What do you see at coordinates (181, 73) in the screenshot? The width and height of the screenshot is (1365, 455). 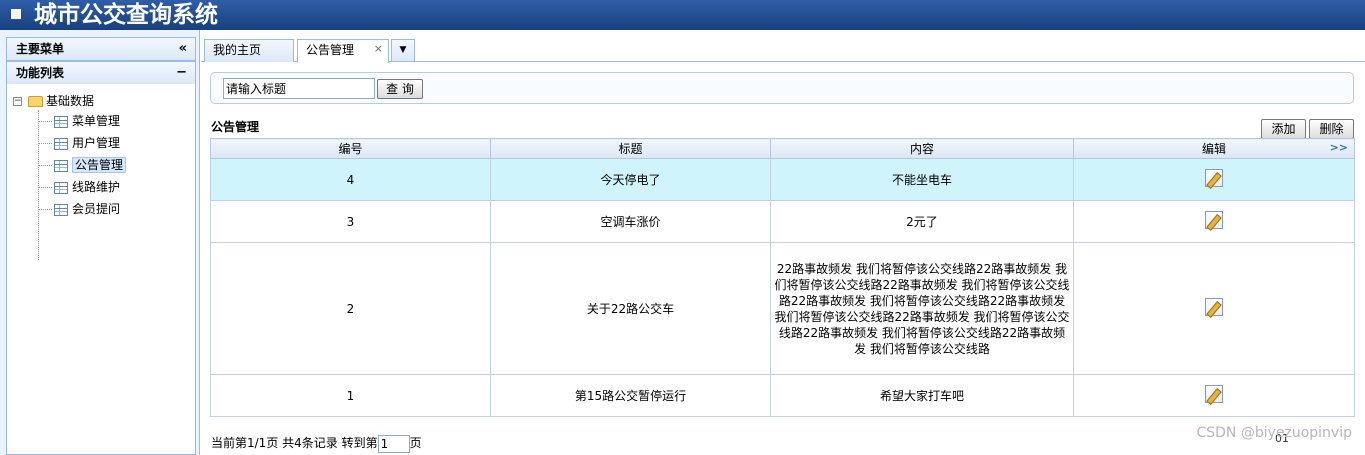 I see `minimize-icon: −` at bounding box center [181, 73].